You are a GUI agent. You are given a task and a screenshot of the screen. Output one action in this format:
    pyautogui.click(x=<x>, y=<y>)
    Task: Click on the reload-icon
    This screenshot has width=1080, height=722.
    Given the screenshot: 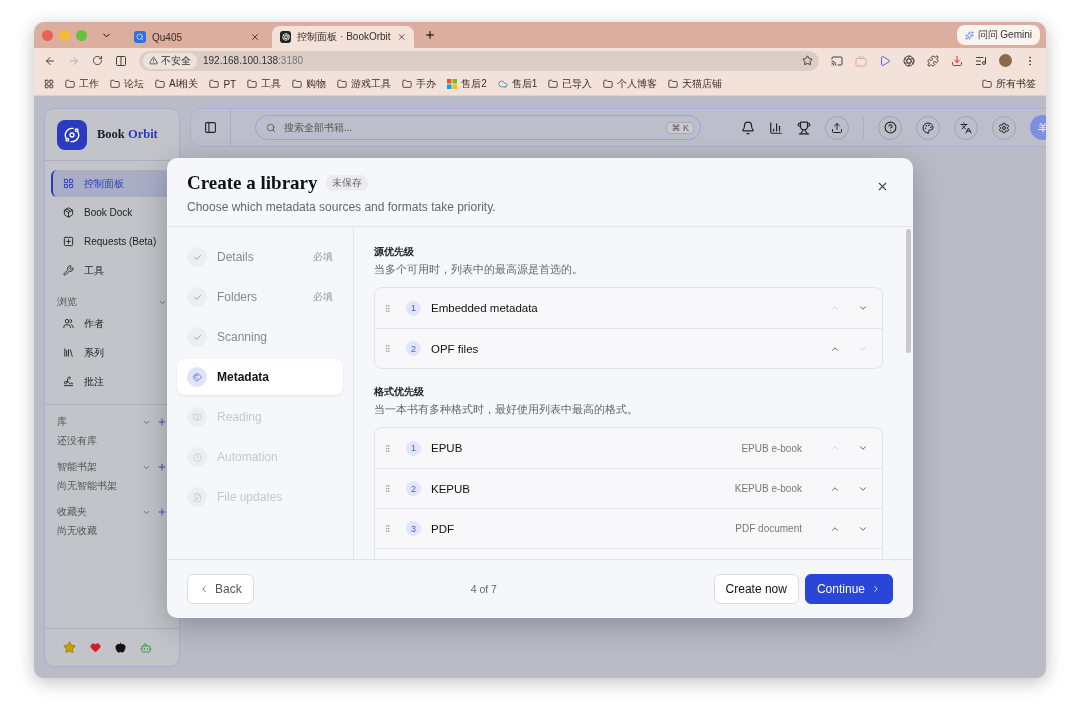 What is the action you would take?
    pyautogui.click(x=97, y=60)
    